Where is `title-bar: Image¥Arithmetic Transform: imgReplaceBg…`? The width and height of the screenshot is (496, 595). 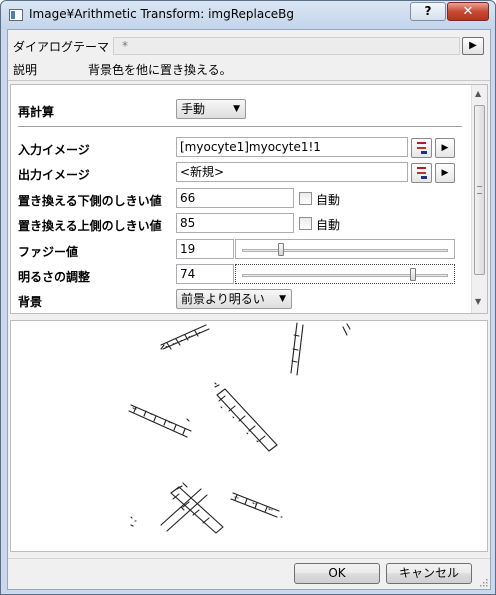 title-bar: Image¥Arithmetic Transform: imgReplaceBg… is located at coordinates (248, 15).